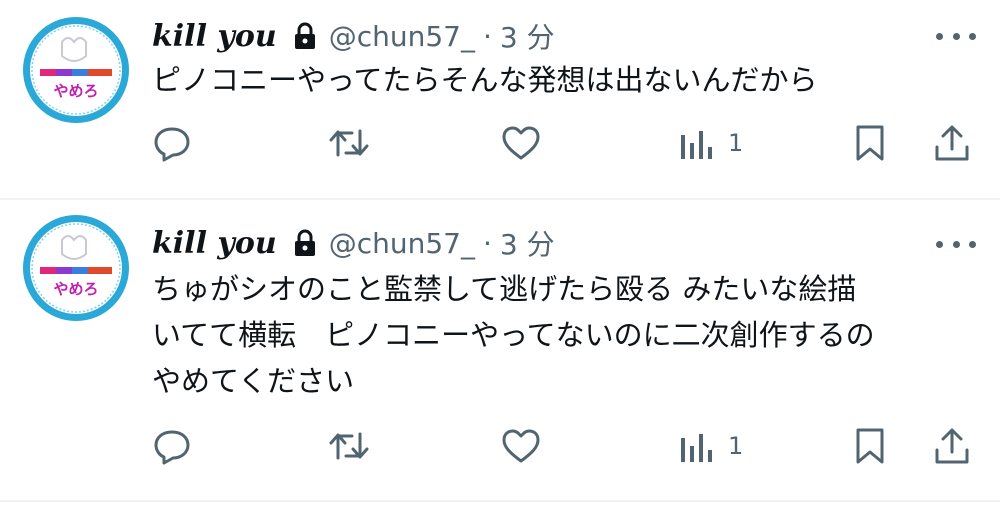  I want to click on tweet-text-line: ピノコニーやってたらそんな発想は出ないんだから, so click(485, 80).